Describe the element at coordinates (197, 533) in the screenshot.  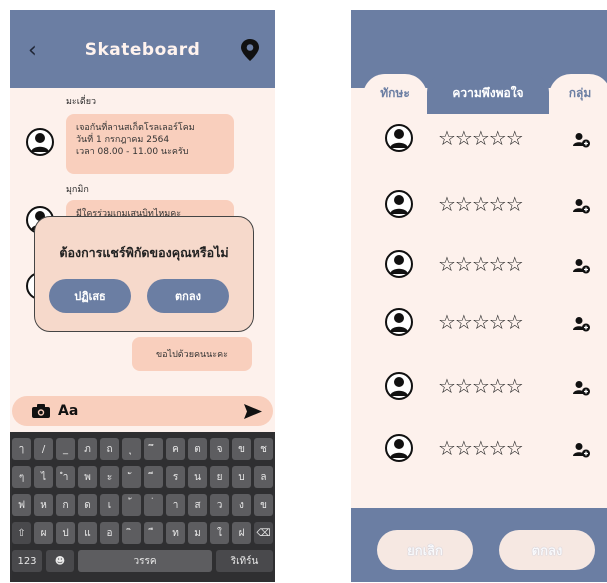
I see `key: ม` at that location.